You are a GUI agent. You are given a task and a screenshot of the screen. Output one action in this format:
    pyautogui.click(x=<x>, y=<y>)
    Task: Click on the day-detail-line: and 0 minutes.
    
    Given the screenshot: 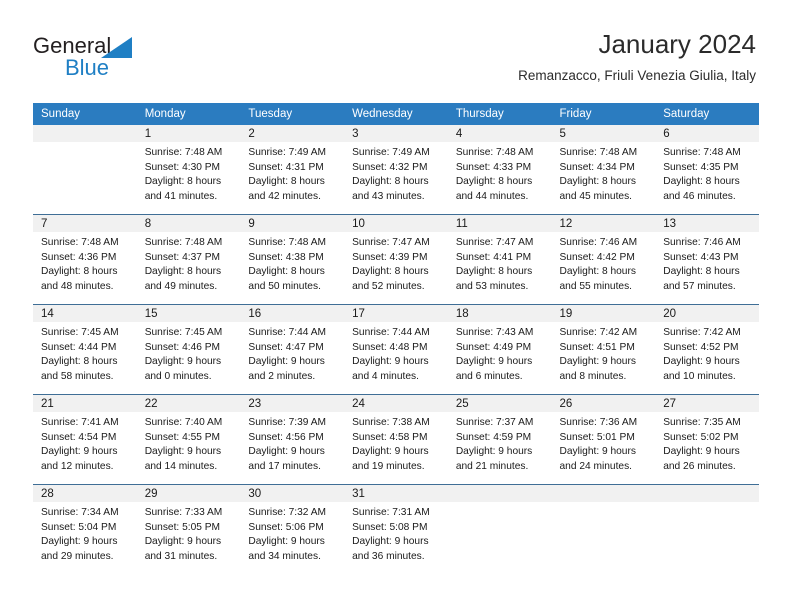 What is the action you would take?
    pyautogui.click(x=178, y=376)
    